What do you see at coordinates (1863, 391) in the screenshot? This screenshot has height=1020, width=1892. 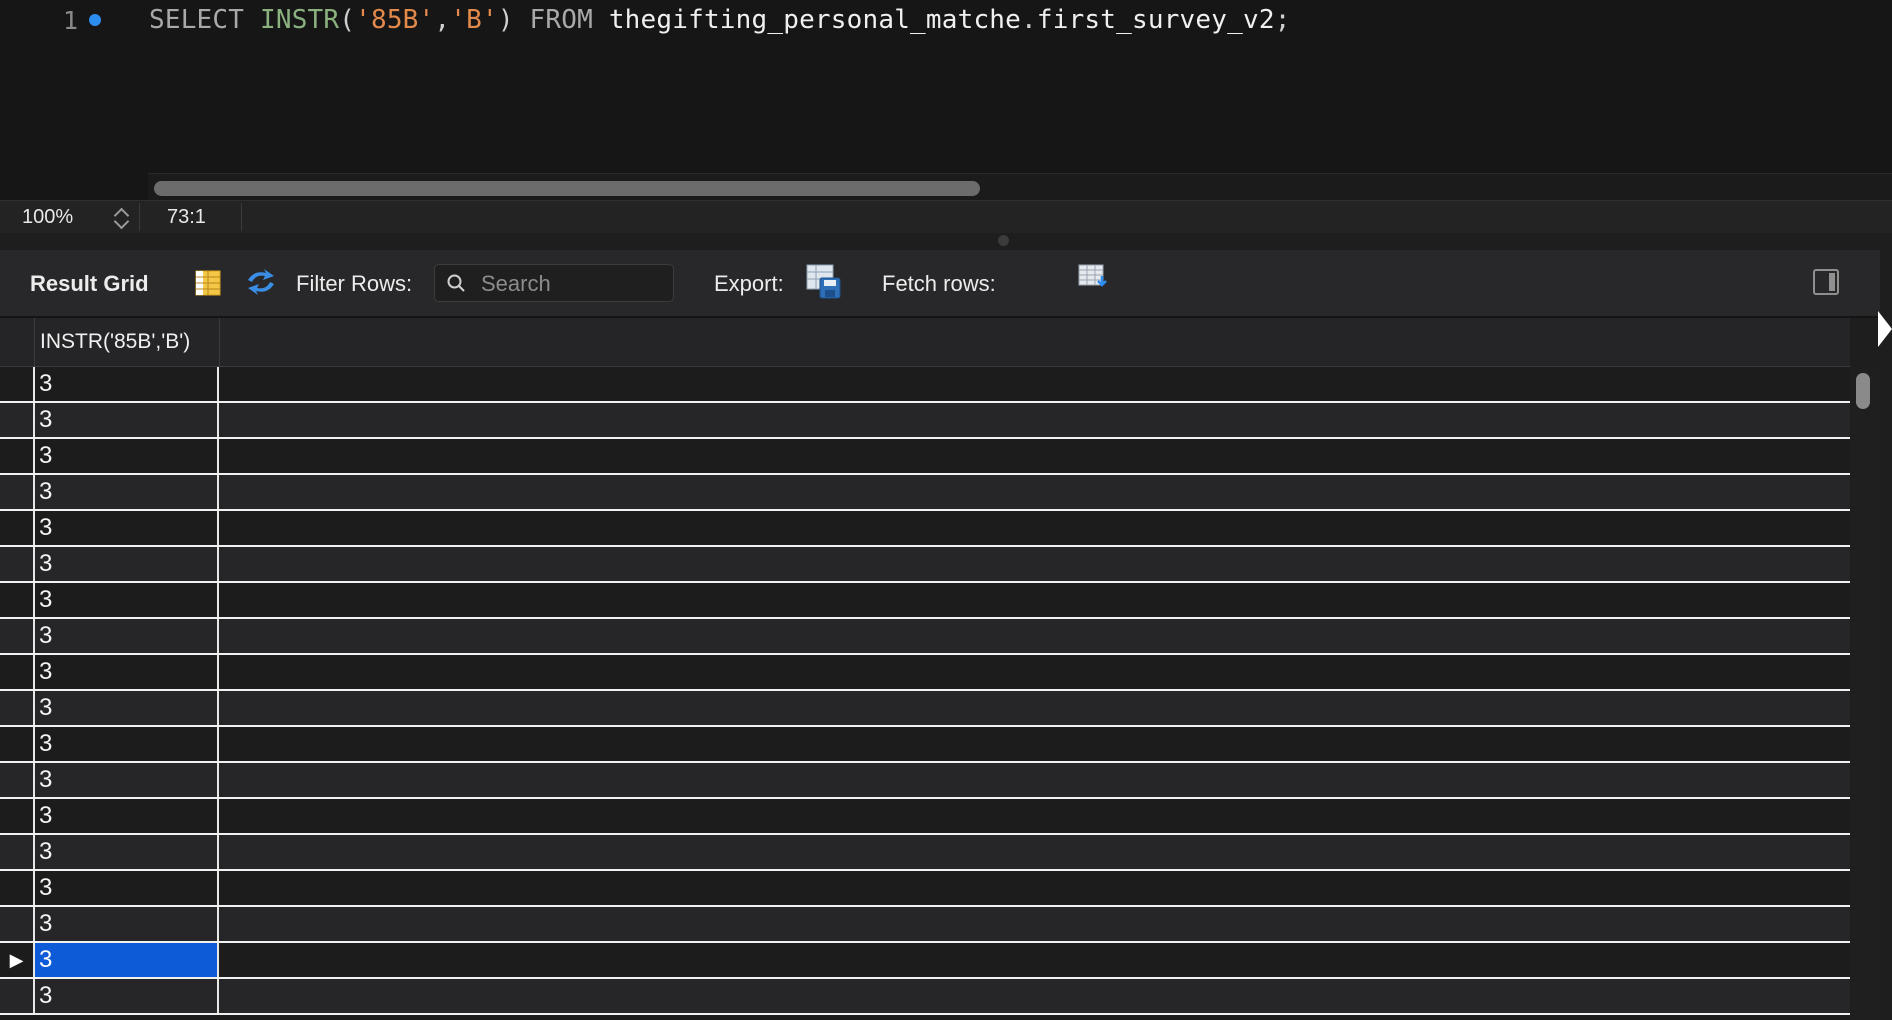 I see `grid-scroll-thumb` at bounding box center [1863, 391].